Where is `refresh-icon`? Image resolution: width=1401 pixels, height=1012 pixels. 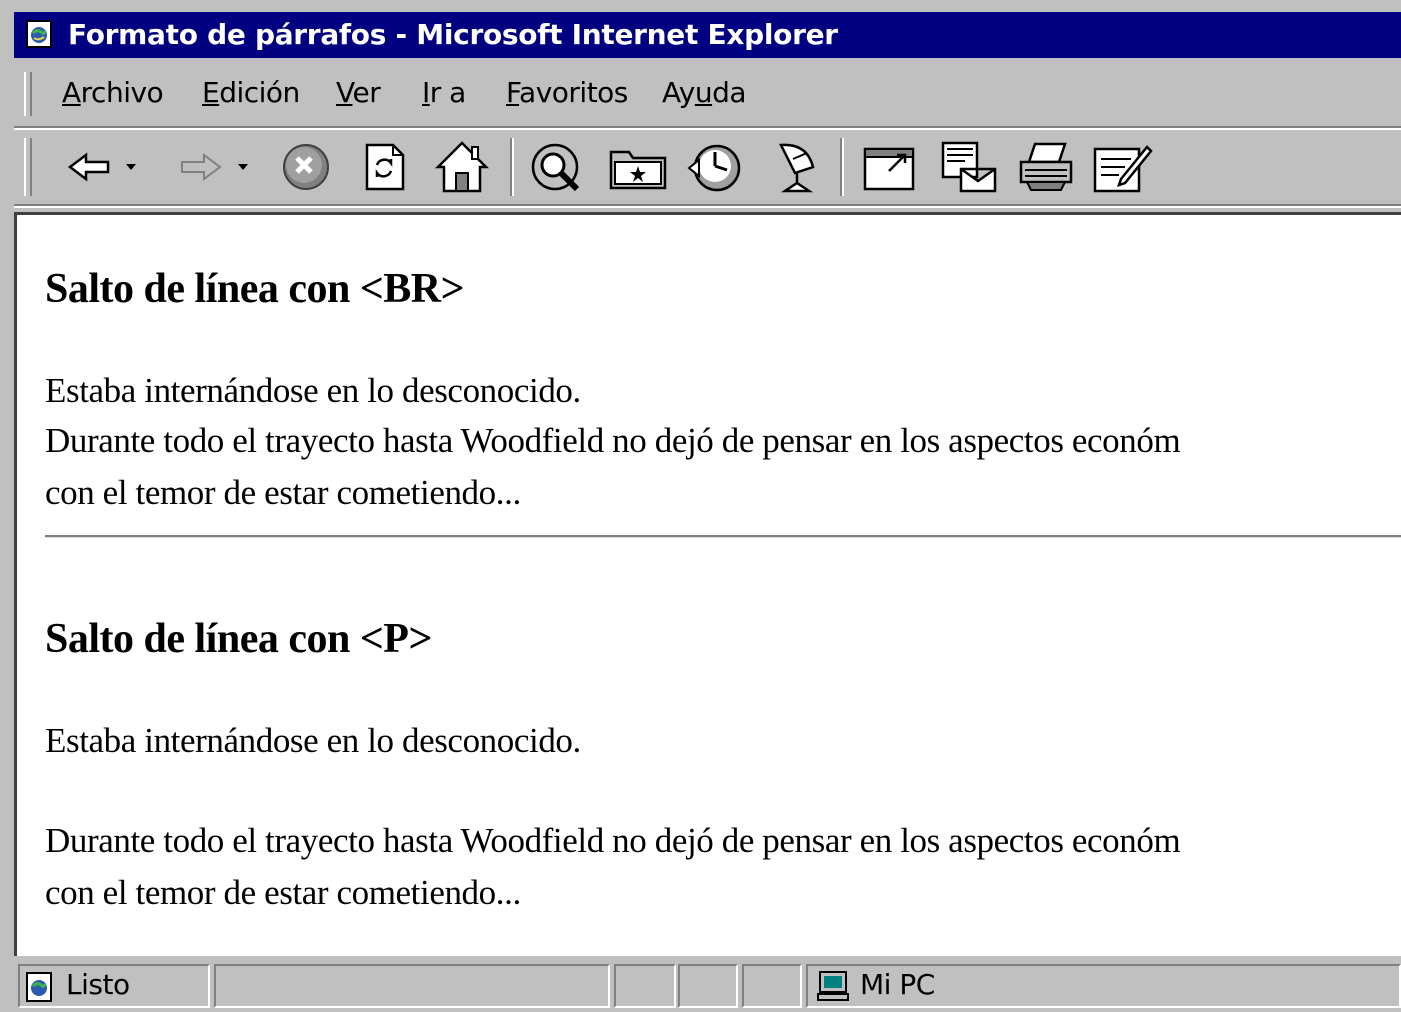 refresh-icon is located at coordinates (385, 167).